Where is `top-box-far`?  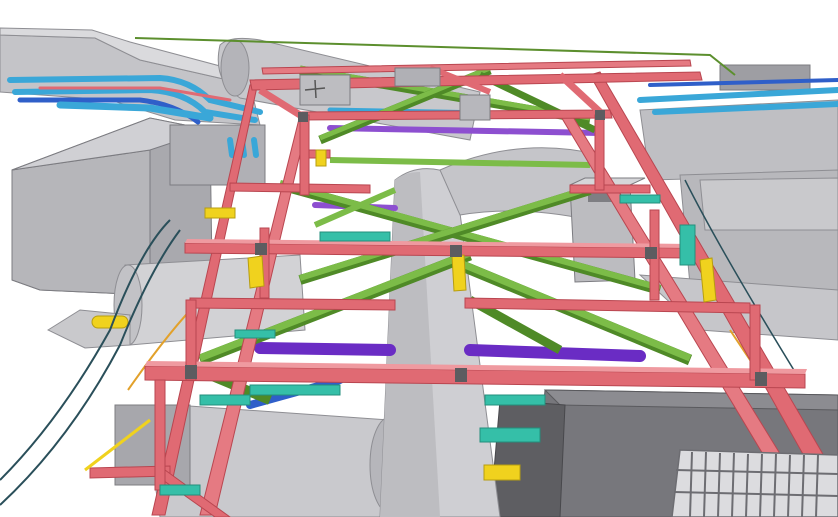
top-box-far is located at coordinates (417, 77).